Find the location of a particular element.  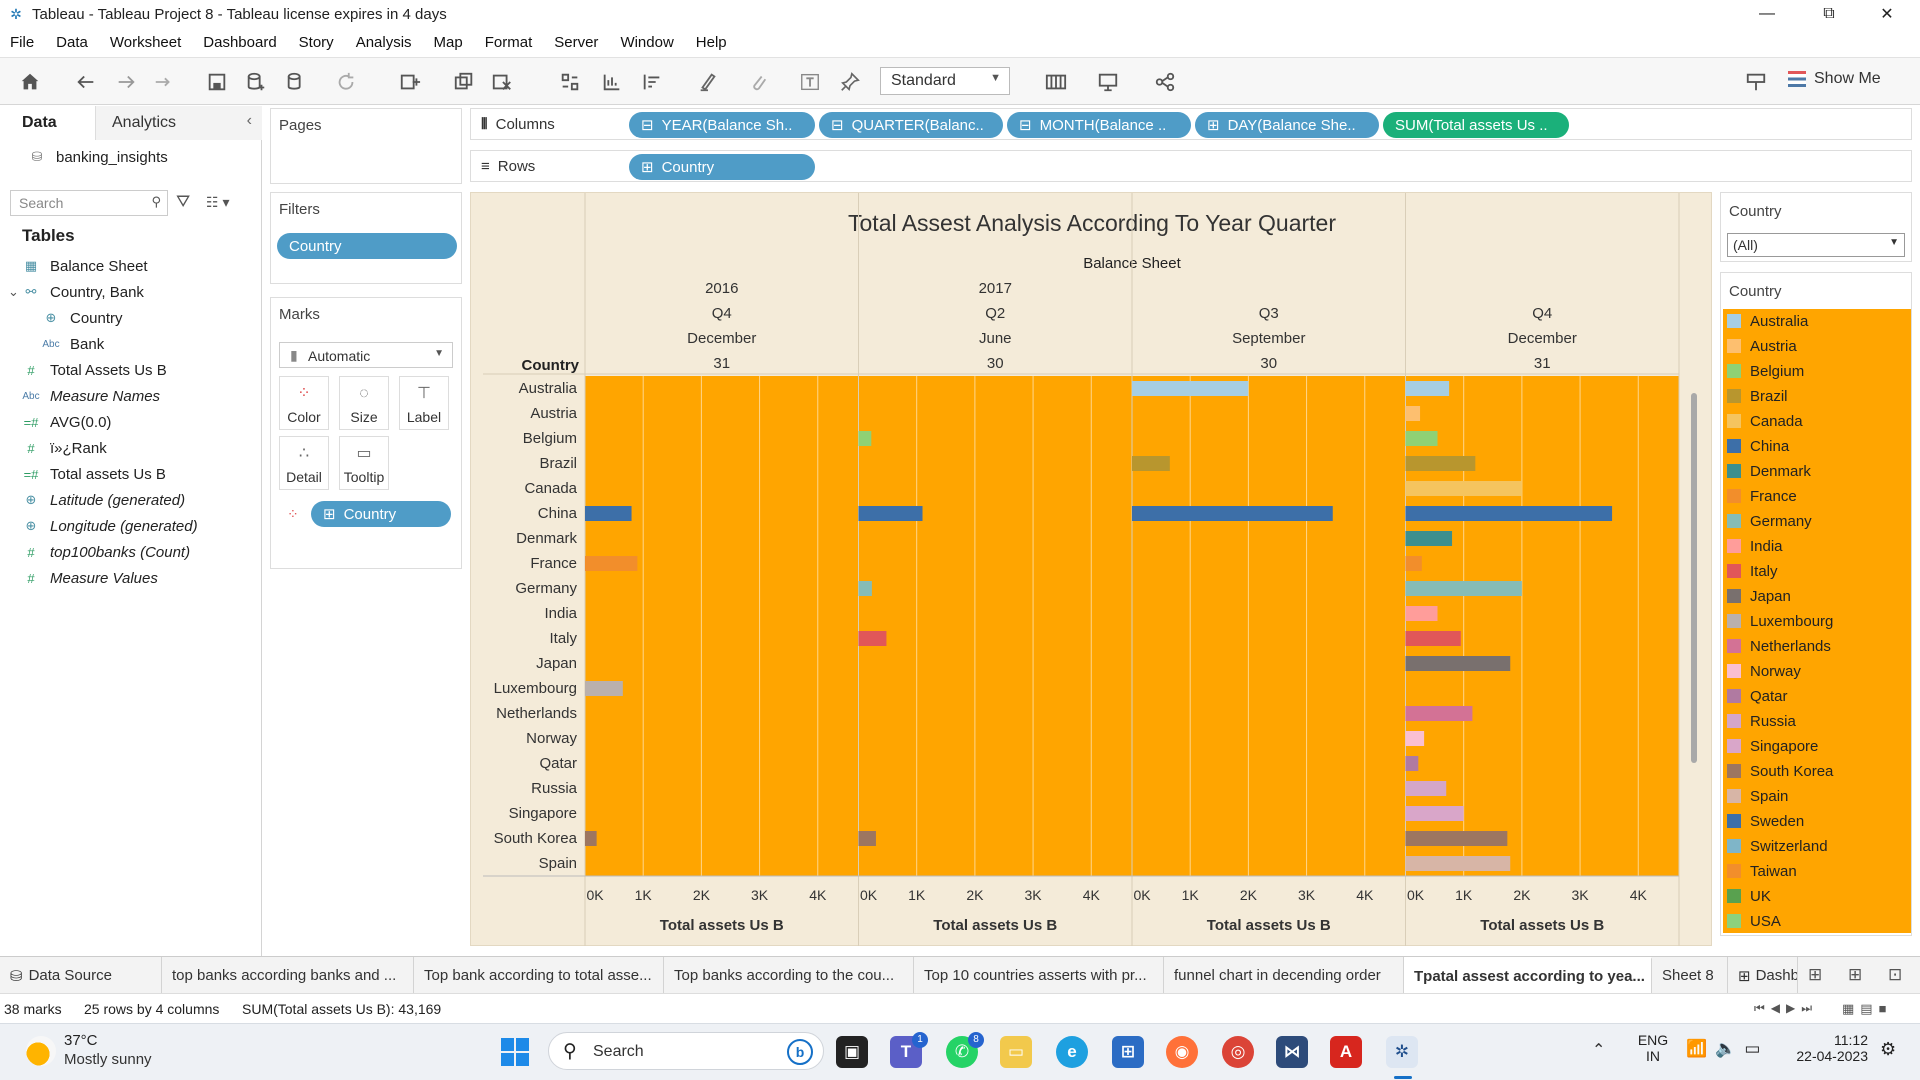

new-story-tab-icon: ⊡ is located at coordinates (1895, 975).